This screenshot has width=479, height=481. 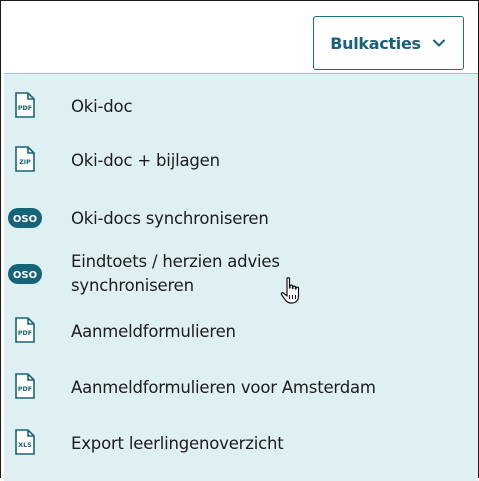 What do you see at coordinates (241, 106) in the screenshot?
I see `menu-item-oki-doc: PDF Oki-doc` at bounding box center [241, 106].